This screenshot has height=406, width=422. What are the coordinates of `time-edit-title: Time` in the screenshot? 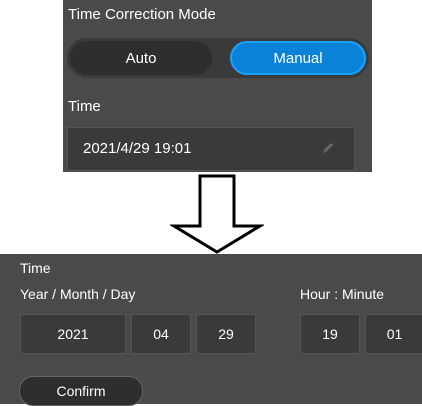 It's located at (35, 268).